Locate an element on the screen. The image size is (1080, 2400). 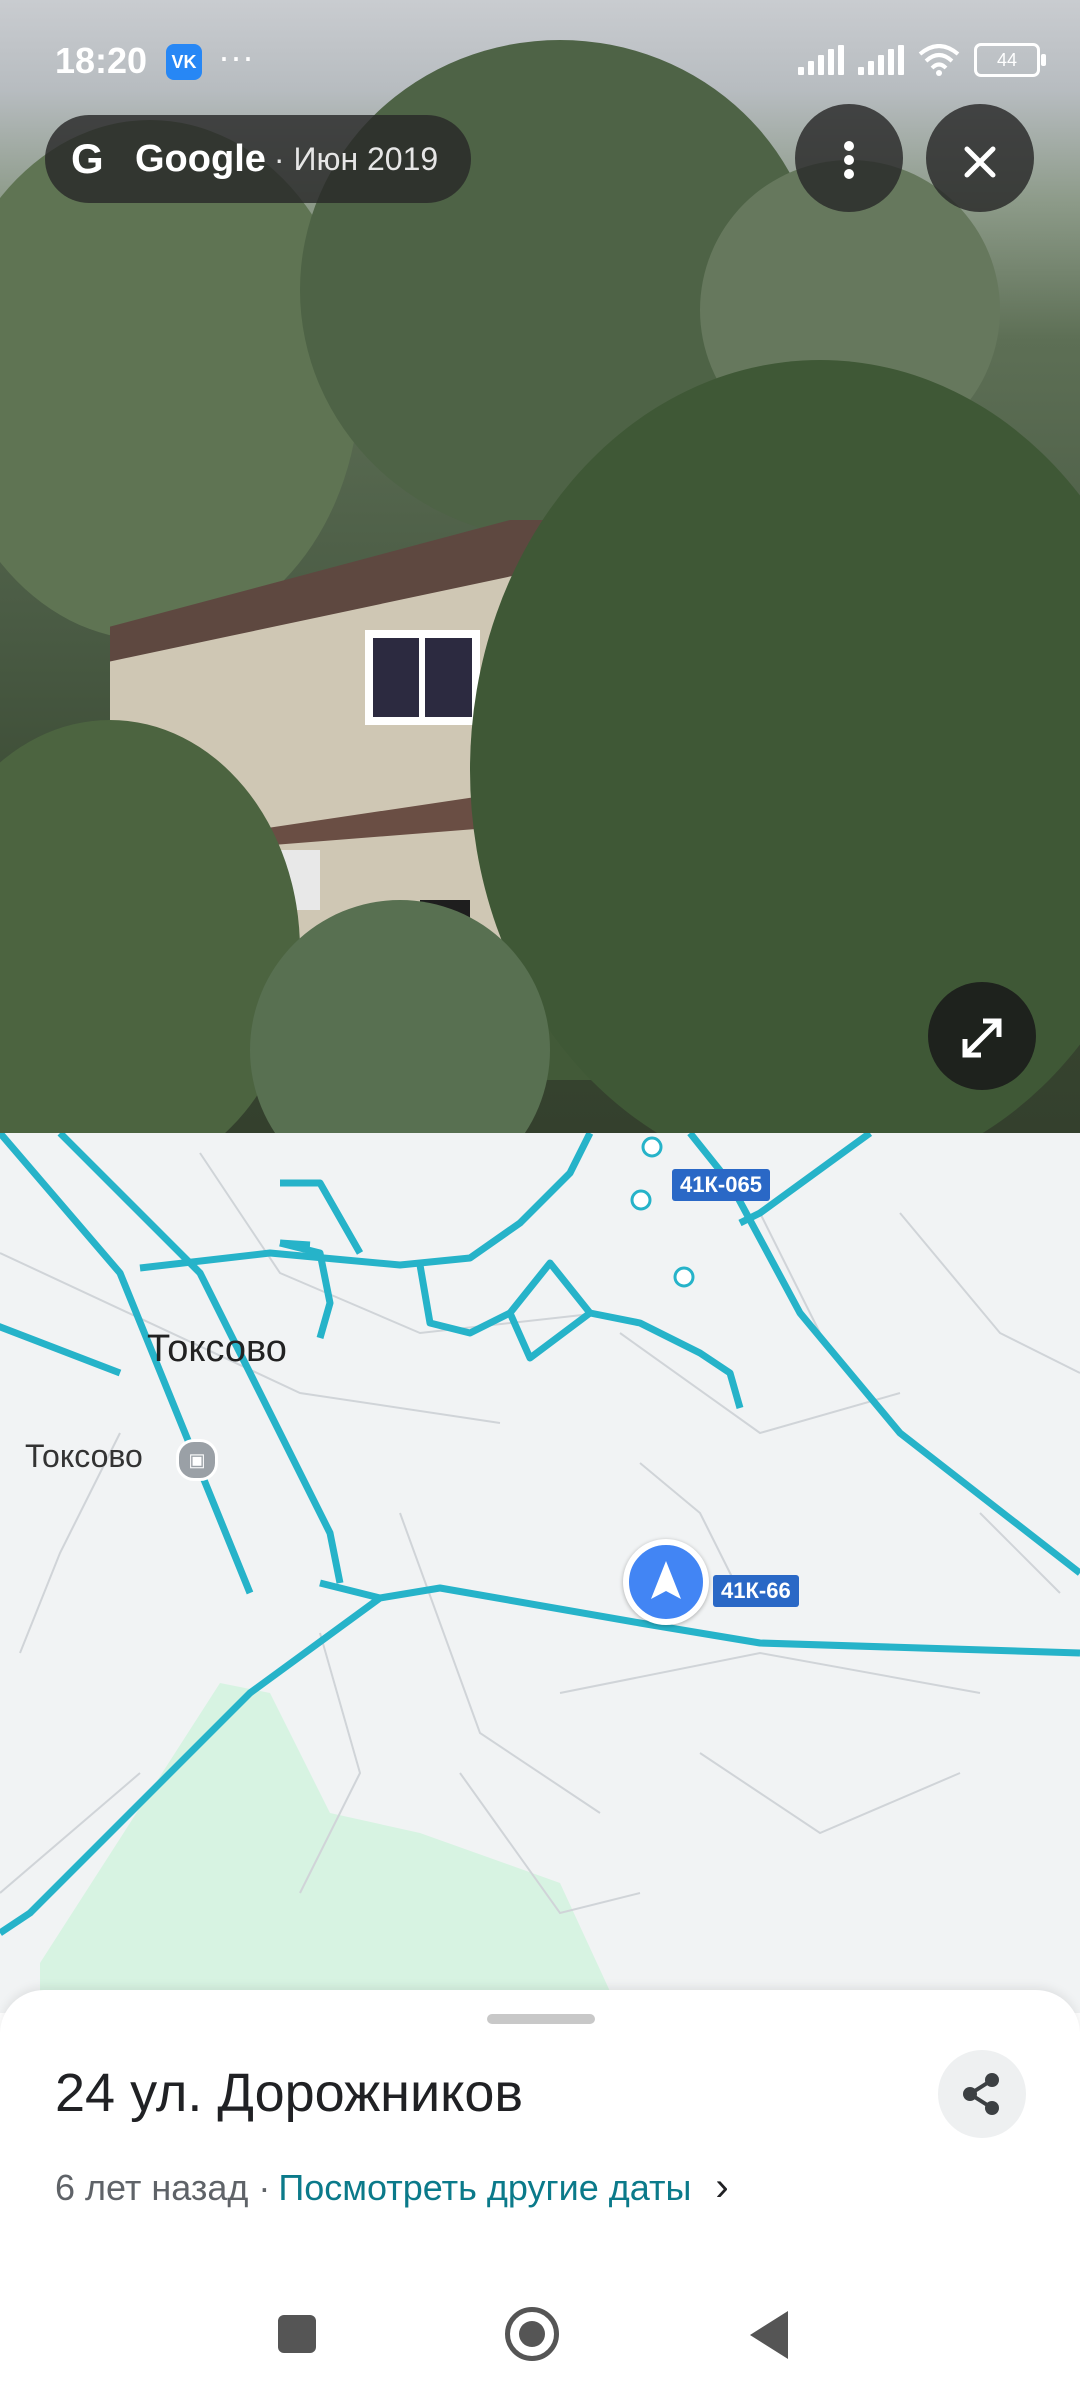
wifi-icon is located at coordinates (939, 60).